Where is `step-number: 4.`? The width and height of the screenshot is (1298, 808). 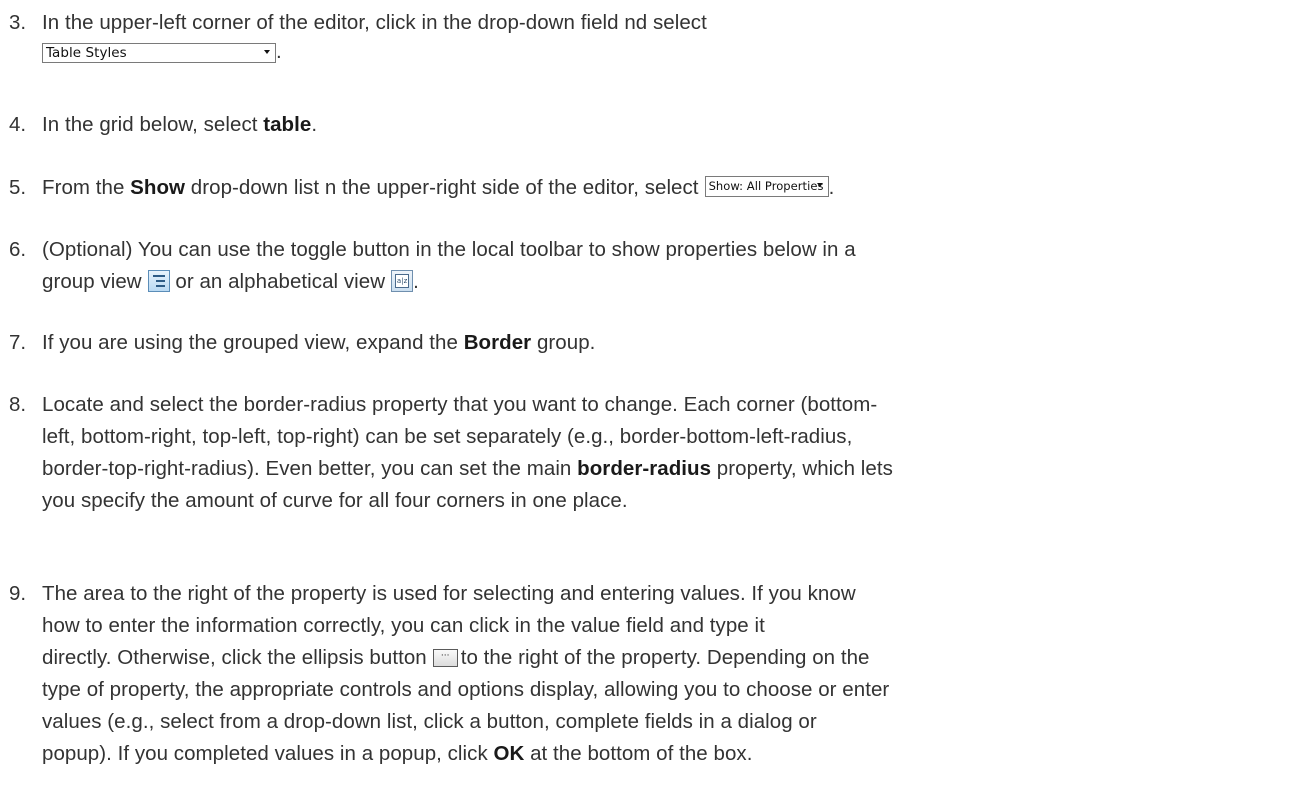 step-number: 4. is located at coordinates (18, 124).